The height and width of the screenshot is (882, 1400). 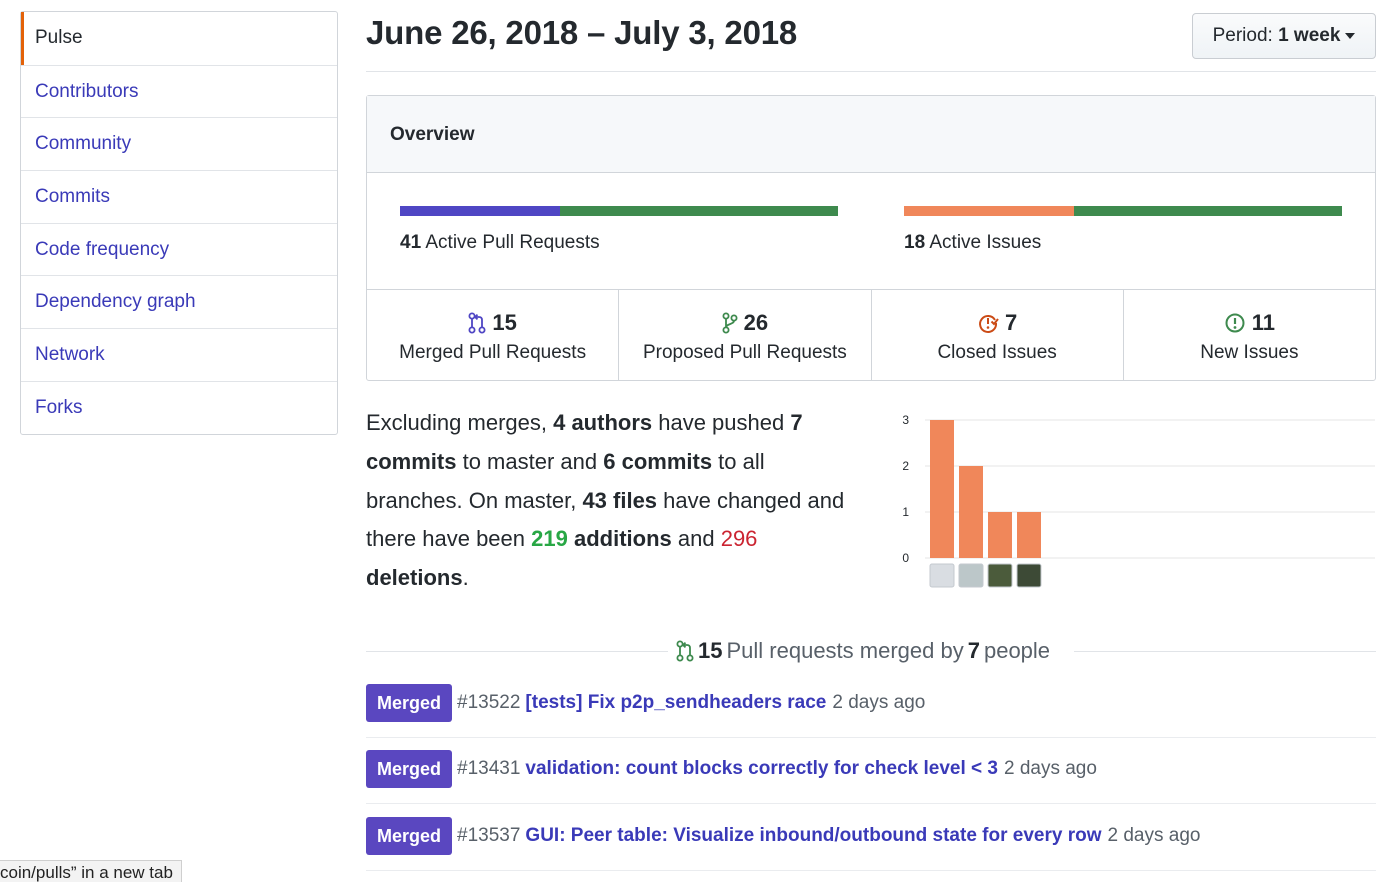 What do you see at coordinates (744, 352) in the screenshot?
I see `proposed-pr-label: Proposed Pull Requests` at bounding box center [744, 352].